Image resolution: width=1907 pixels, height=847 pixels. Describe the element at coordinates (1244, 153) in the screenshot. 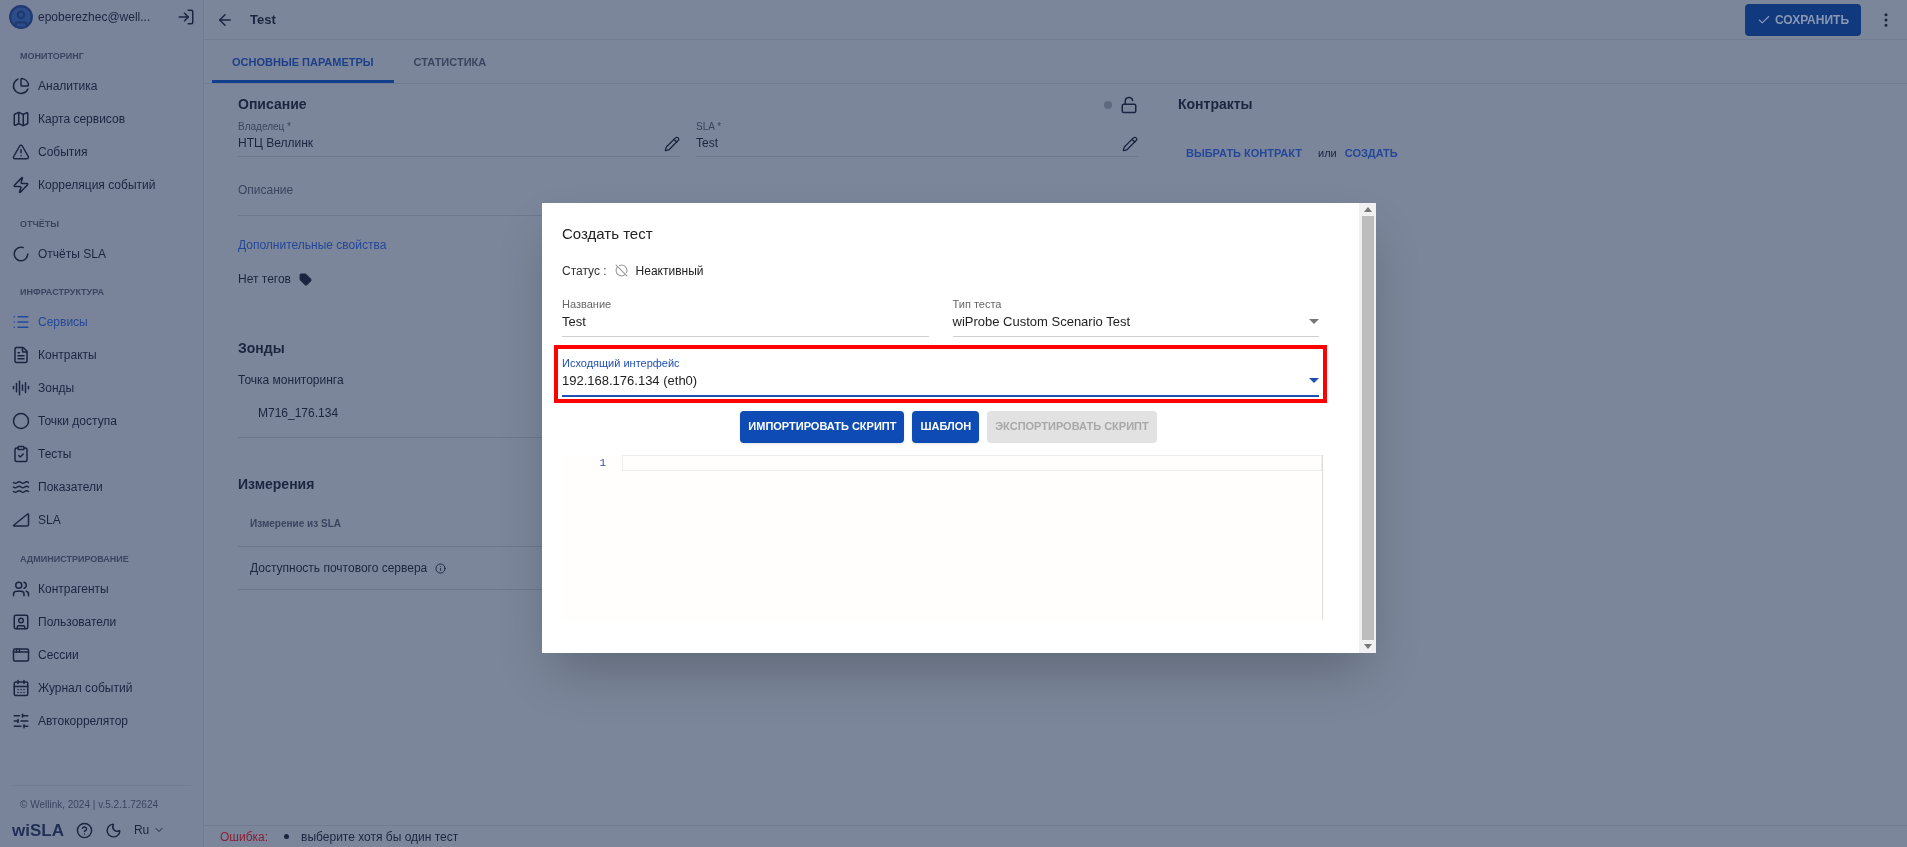

I see `choose-contract-link: ВЫБРАТЬ КОНТРАКТ` at that location.